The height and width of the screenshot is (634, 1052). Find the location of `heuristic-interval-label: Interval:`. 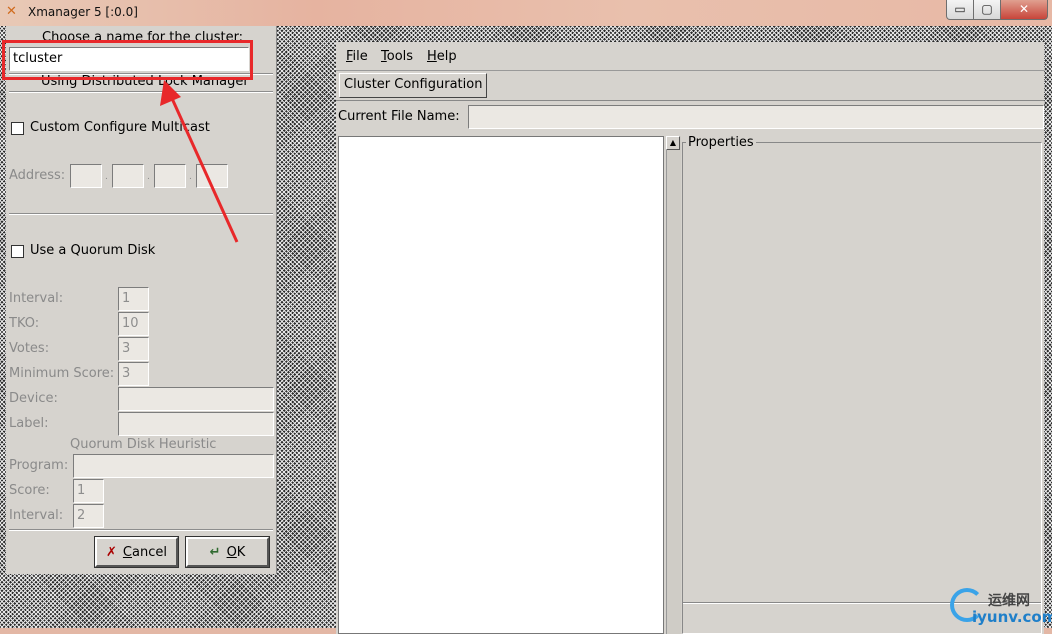

heuristic-interval-label: Interval: is located at coordinates (36, 515).